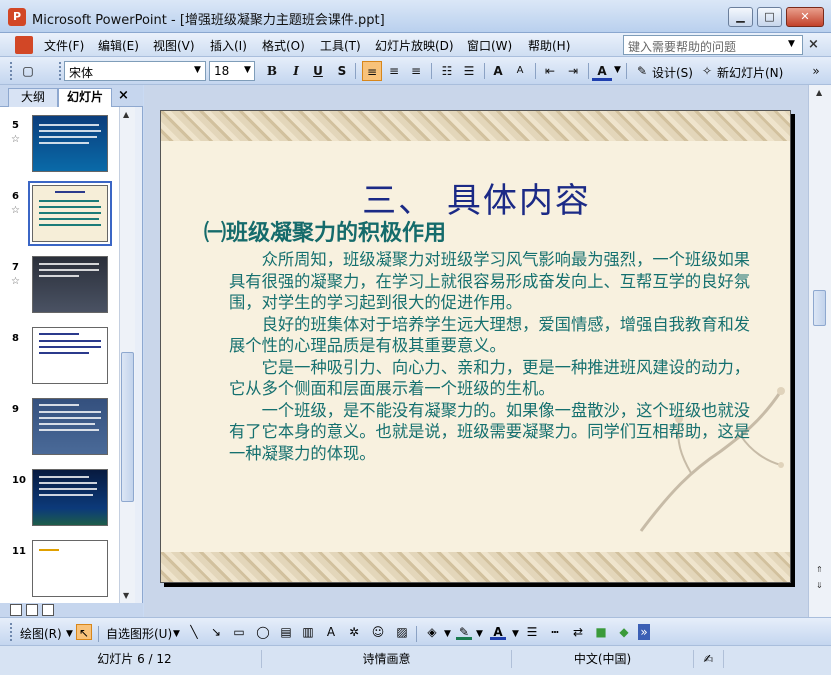 The height and width of the screenshot is (675, 831). Describe the element at coordinates (378, 632) in the screenshot. I see `clipart-icon: ☺` at that location.